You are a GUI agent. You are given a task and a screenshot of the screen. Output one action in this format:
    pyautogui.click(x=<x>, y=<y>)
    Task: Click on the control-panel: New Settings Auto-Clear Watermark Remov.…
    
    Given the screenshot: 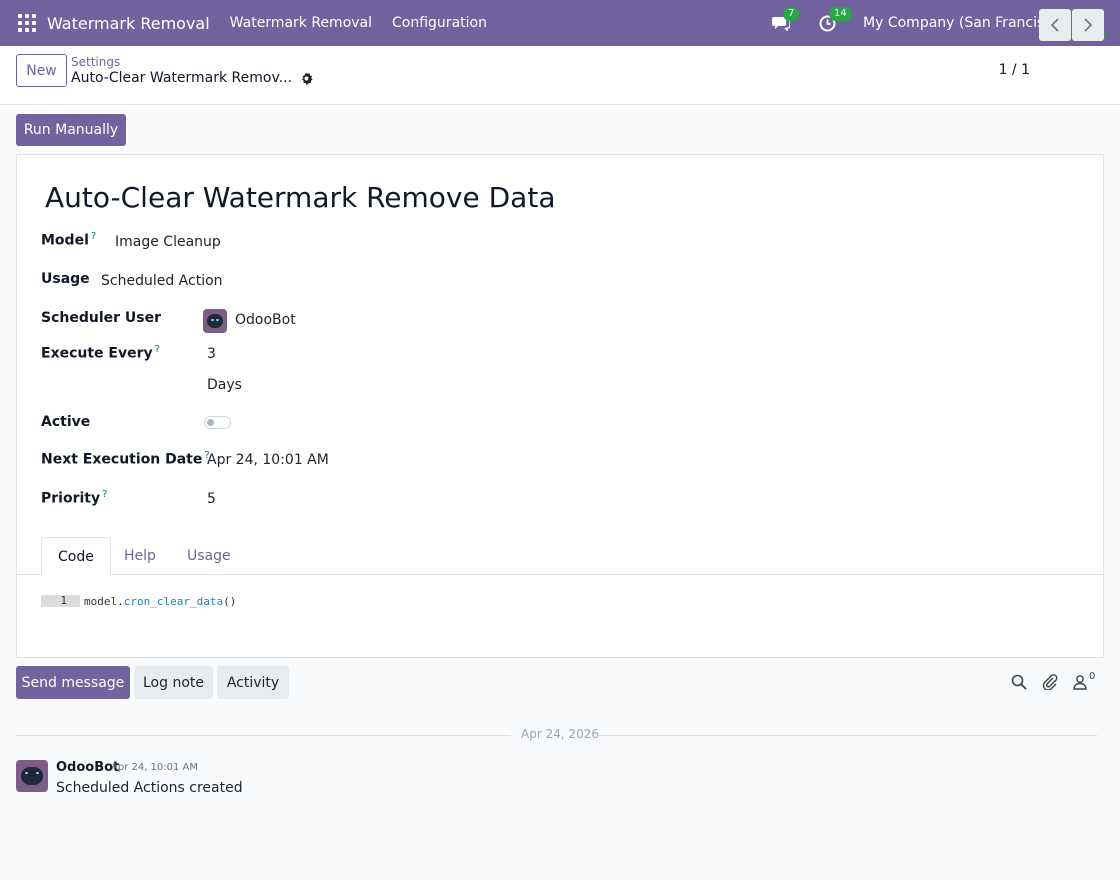 What is the action you would take?
    pyautogui.click(x=560, y=75)
    